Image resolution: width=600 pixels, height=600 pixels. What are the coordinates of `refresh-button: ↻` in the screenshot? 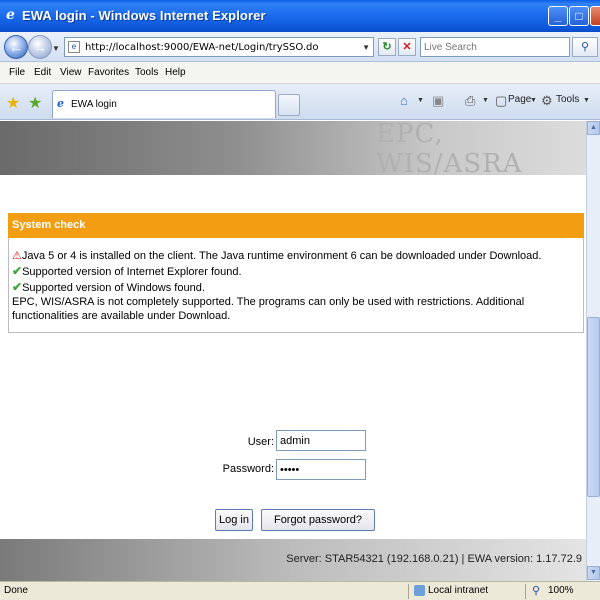 It's located at (387, 47).